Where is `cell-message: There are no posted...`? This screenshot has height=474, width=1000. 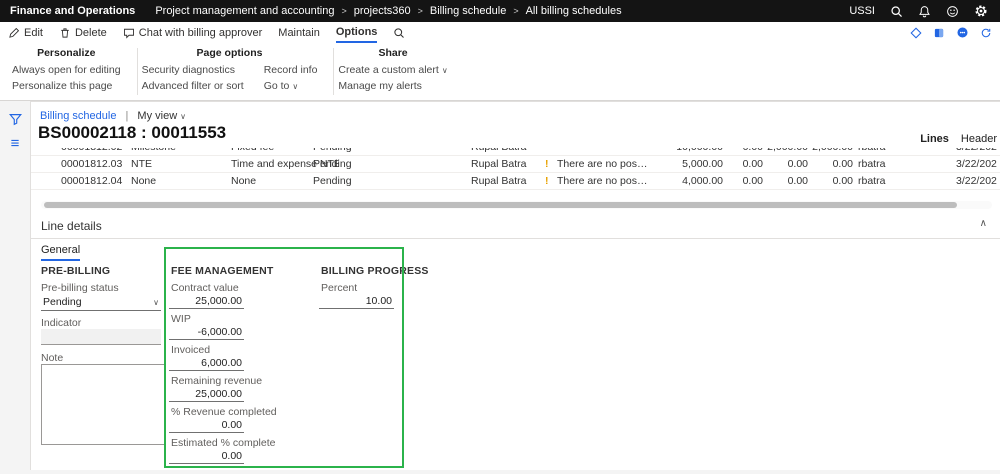 cell-message: There are no posted... is located at coordinates (603, 164).